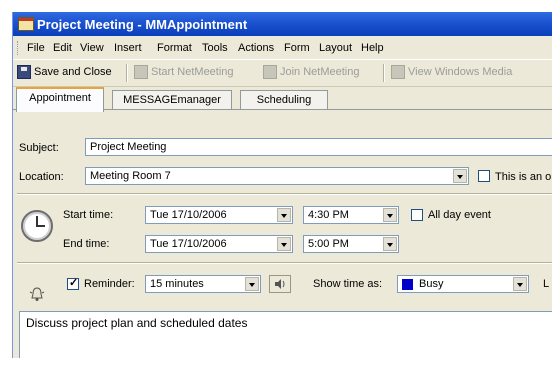 The image size is (552, 370). I want to click on appointment-icon, so click(26, 24).